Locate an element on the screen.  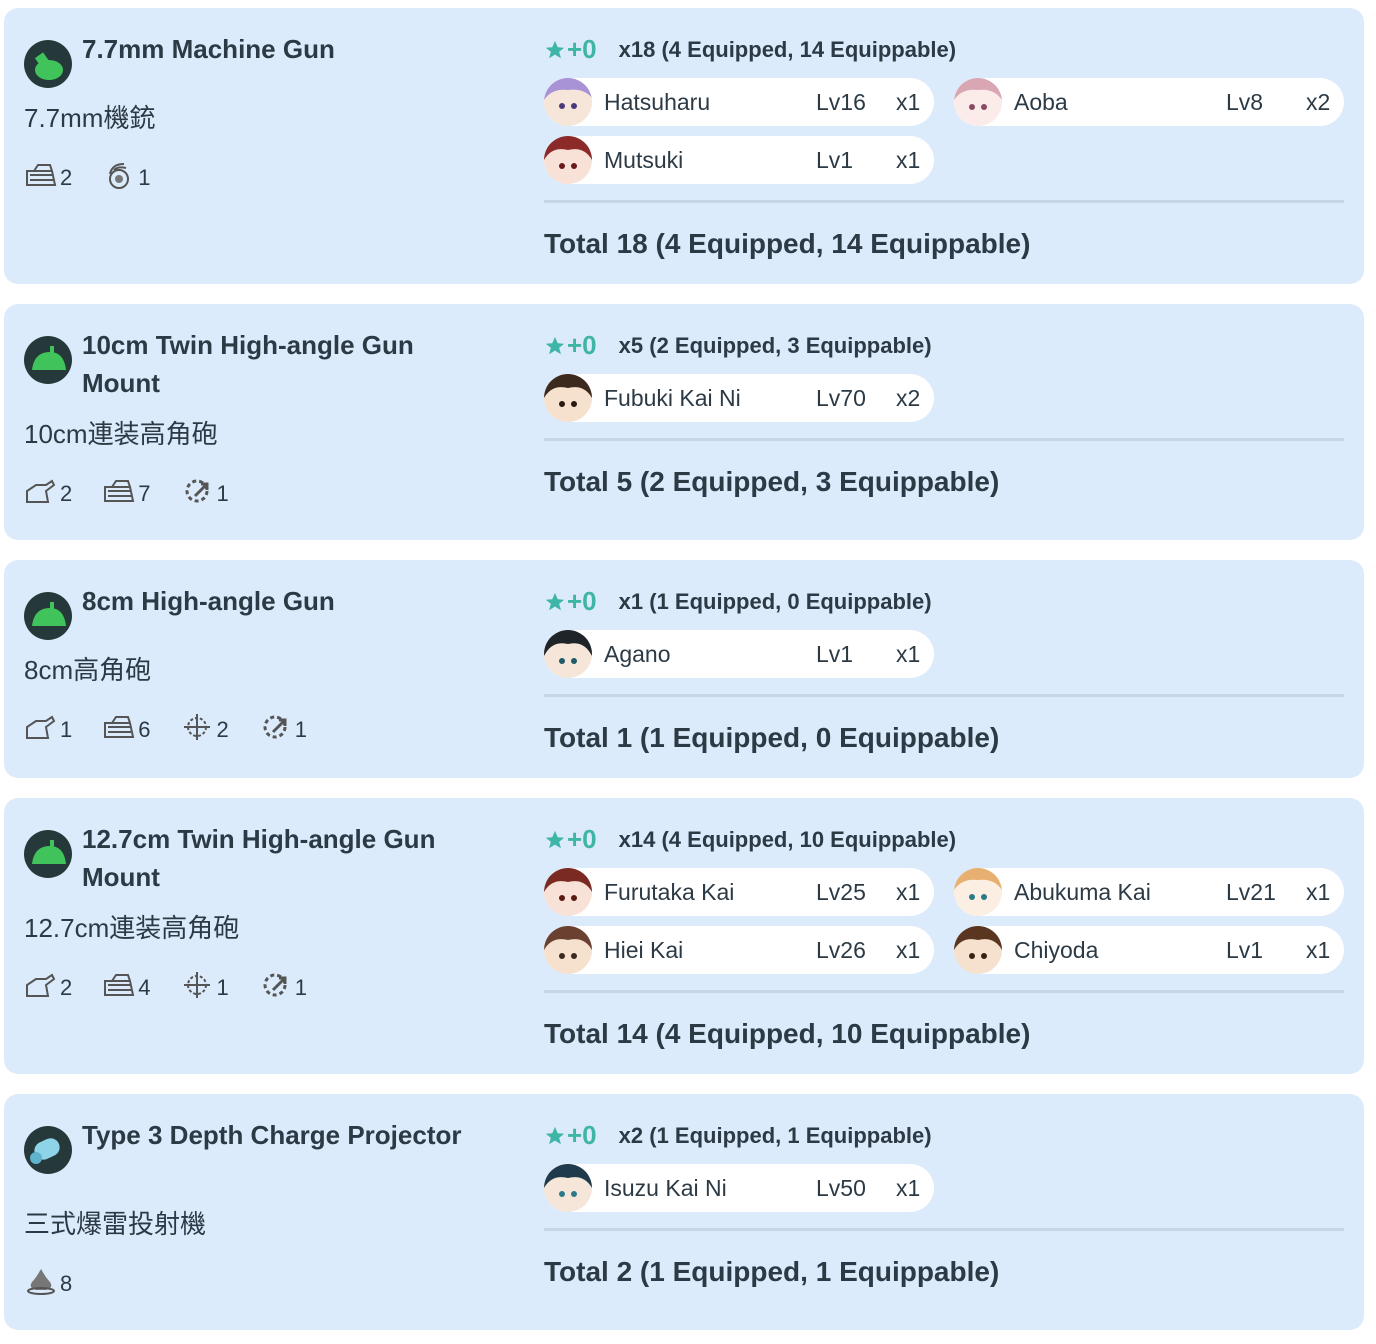
equipment-name-jp: 10cm連装高角砲 is located at coordinates (121, 434).